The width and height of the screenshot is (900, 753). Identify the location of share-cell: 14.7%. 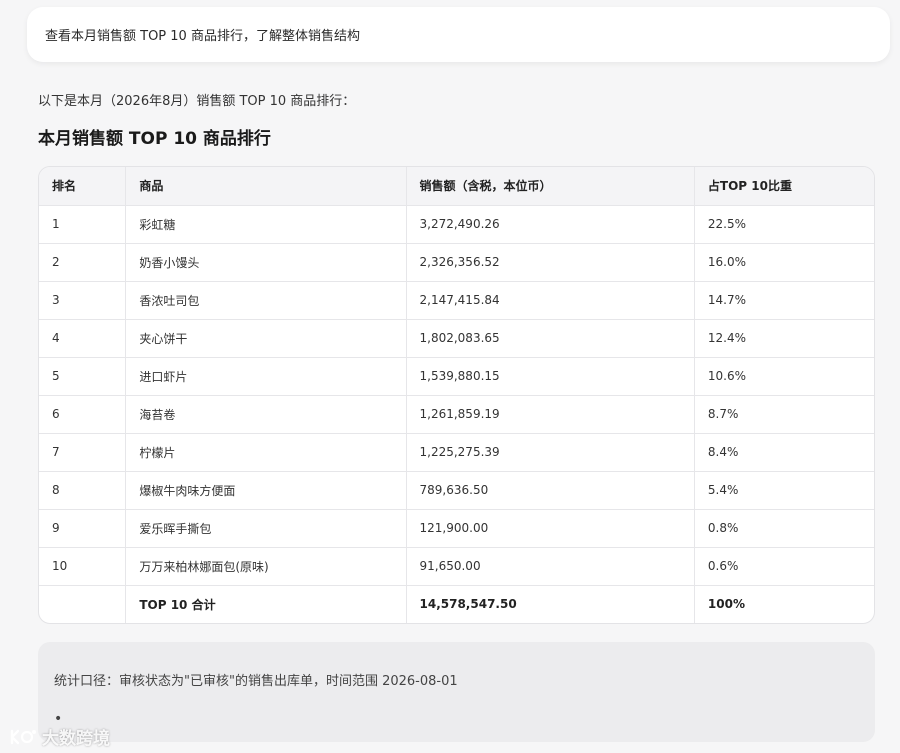
(784, 300).